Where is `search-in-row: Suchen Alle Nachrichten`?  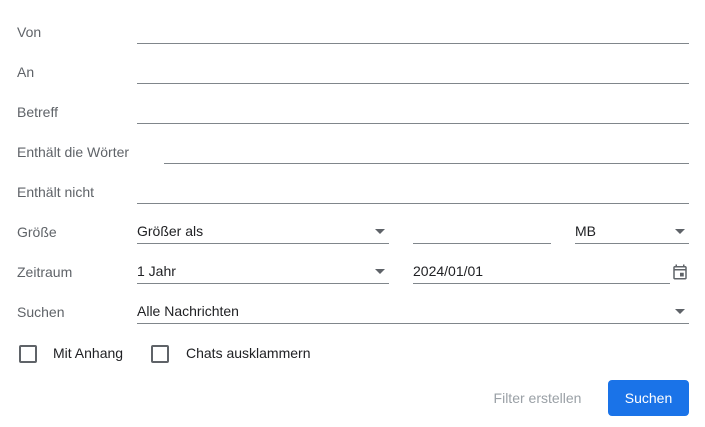 search-in-row: Suchen Alle Nachrichten is located at coordinates (352, 320).